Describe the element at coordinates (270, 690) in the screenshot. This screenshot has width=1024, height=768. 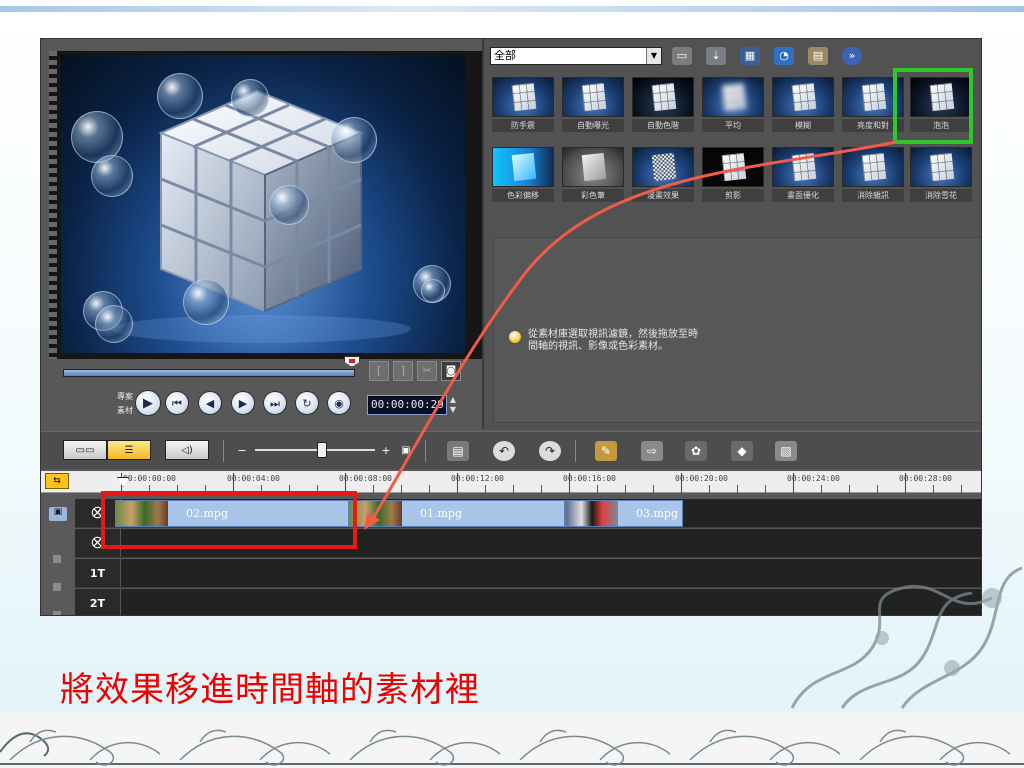
I see `slide-caption: 將效果移進時間軸的素材裡` at that location.